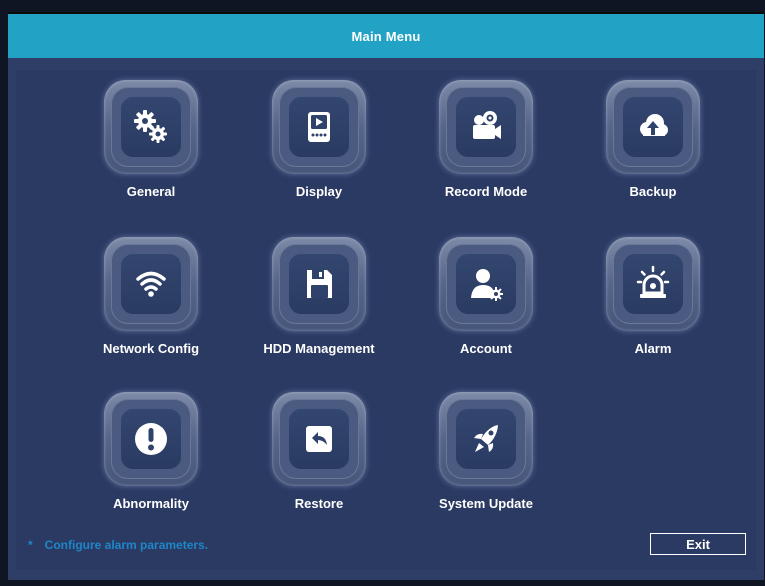 This screenshot has height=586, width=765. Describe the element at coordinates (319, 191) in the screenshot. I see `menu-item-label: Display` at that location.